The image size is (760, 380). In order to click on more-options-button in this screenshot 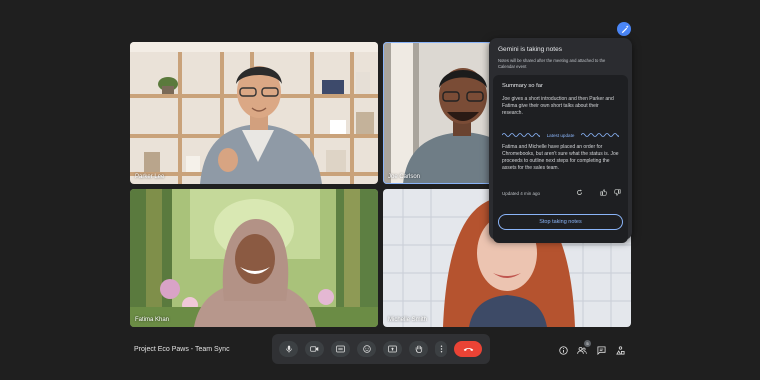, I will do `click(441, 349)`.